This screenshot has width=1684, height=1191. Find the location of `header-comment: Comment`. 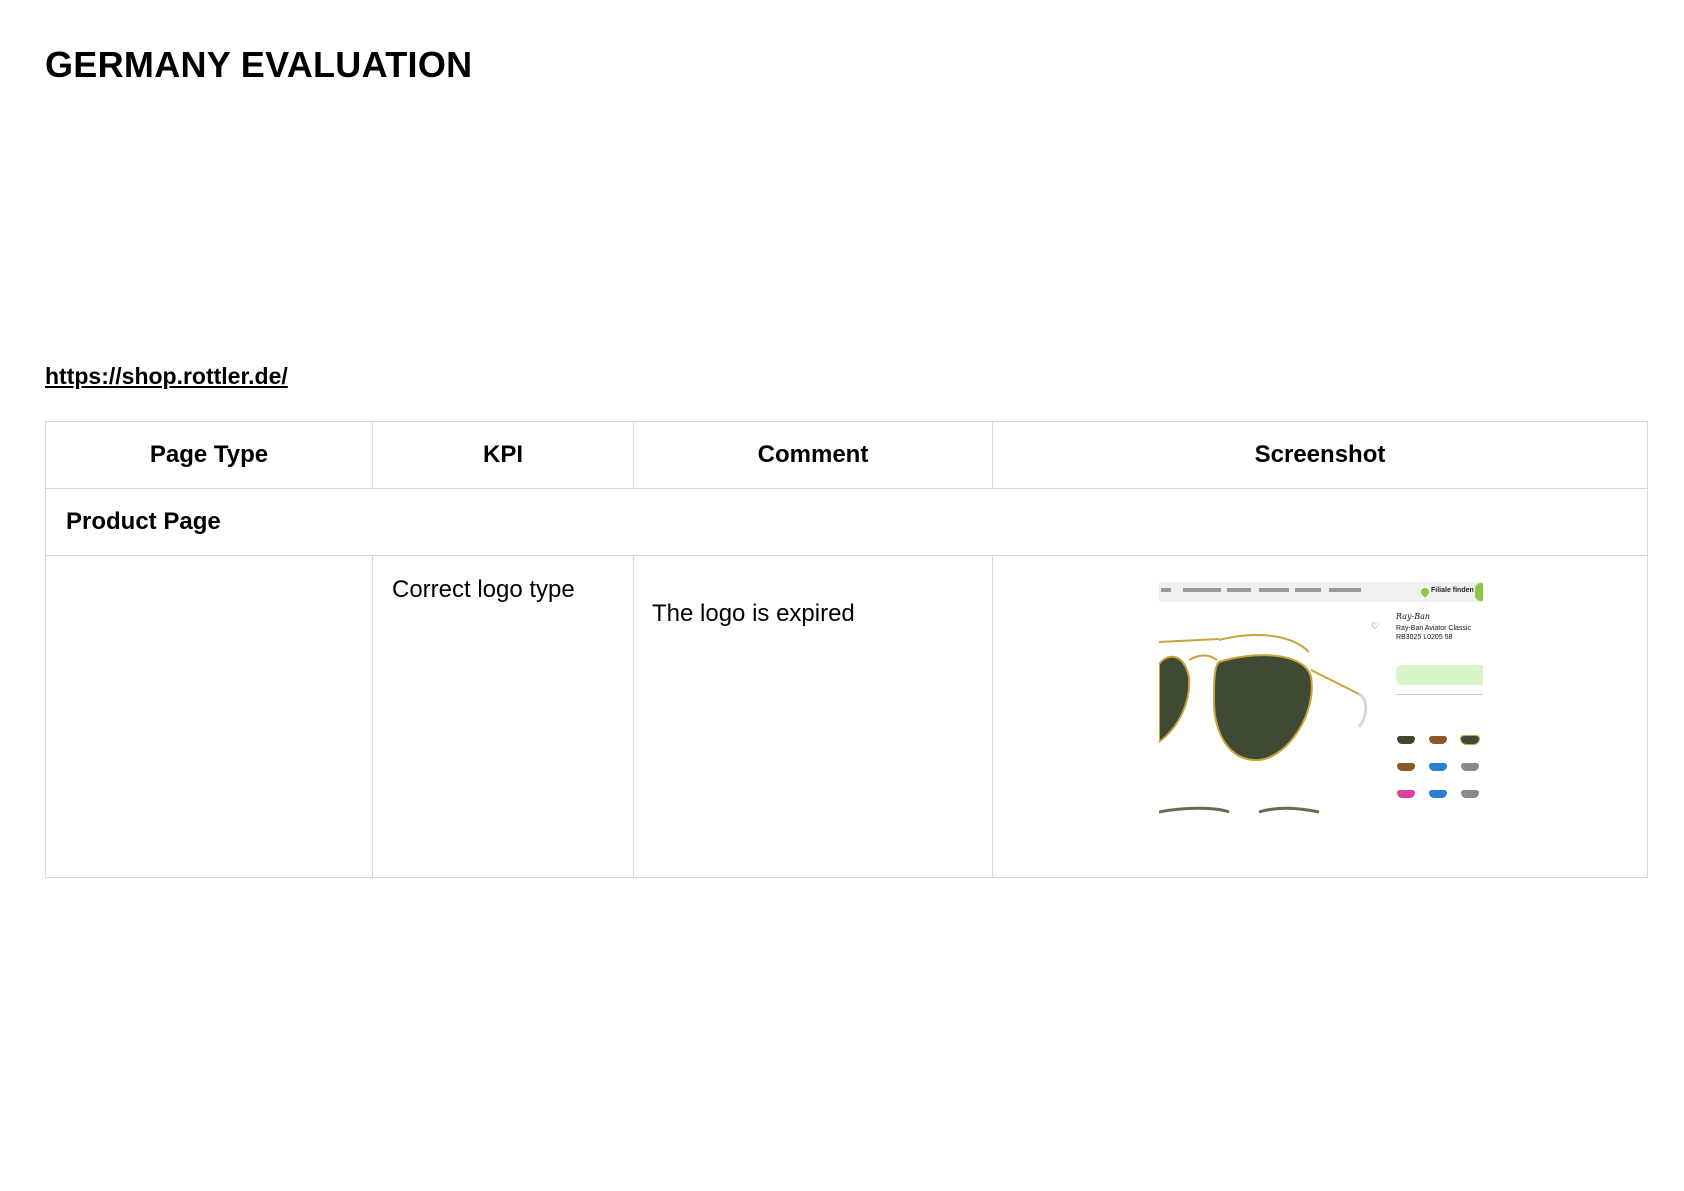

header-comment: Comment is located at coordinates (813, 455).